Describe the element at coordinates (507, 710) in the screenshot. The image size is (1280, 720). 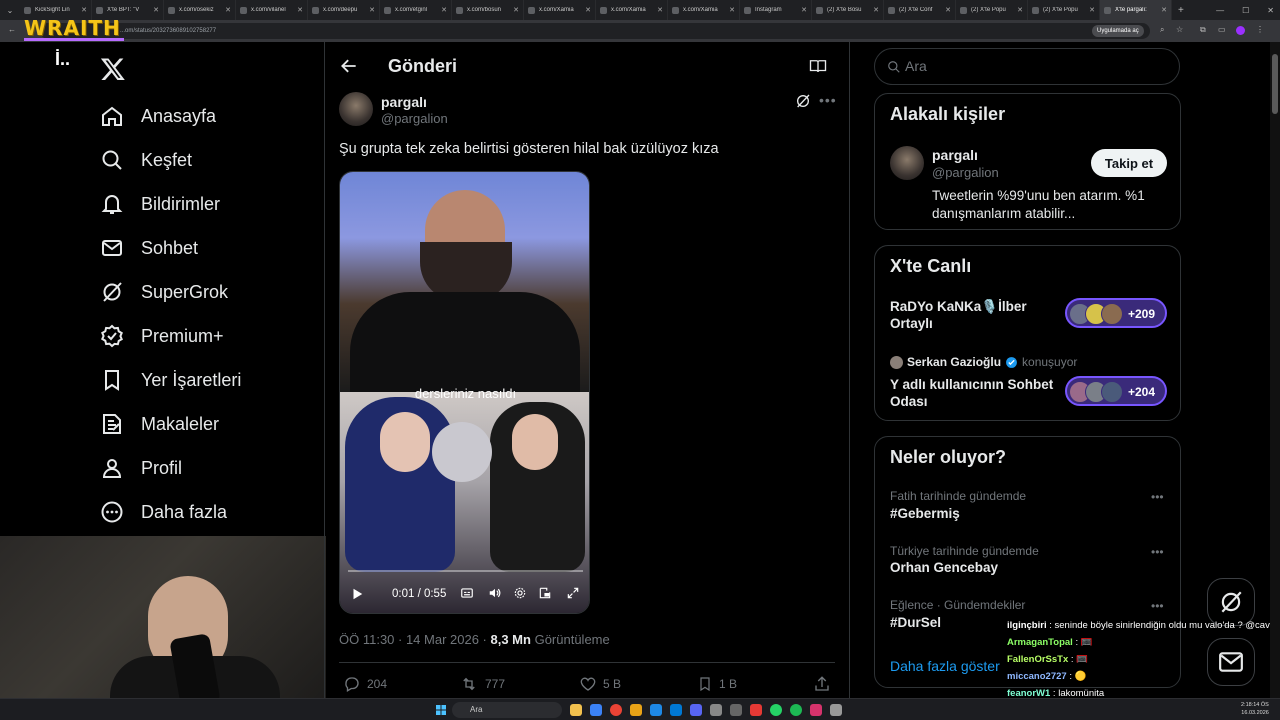
I see `taskbar-search: Ara` at that location.